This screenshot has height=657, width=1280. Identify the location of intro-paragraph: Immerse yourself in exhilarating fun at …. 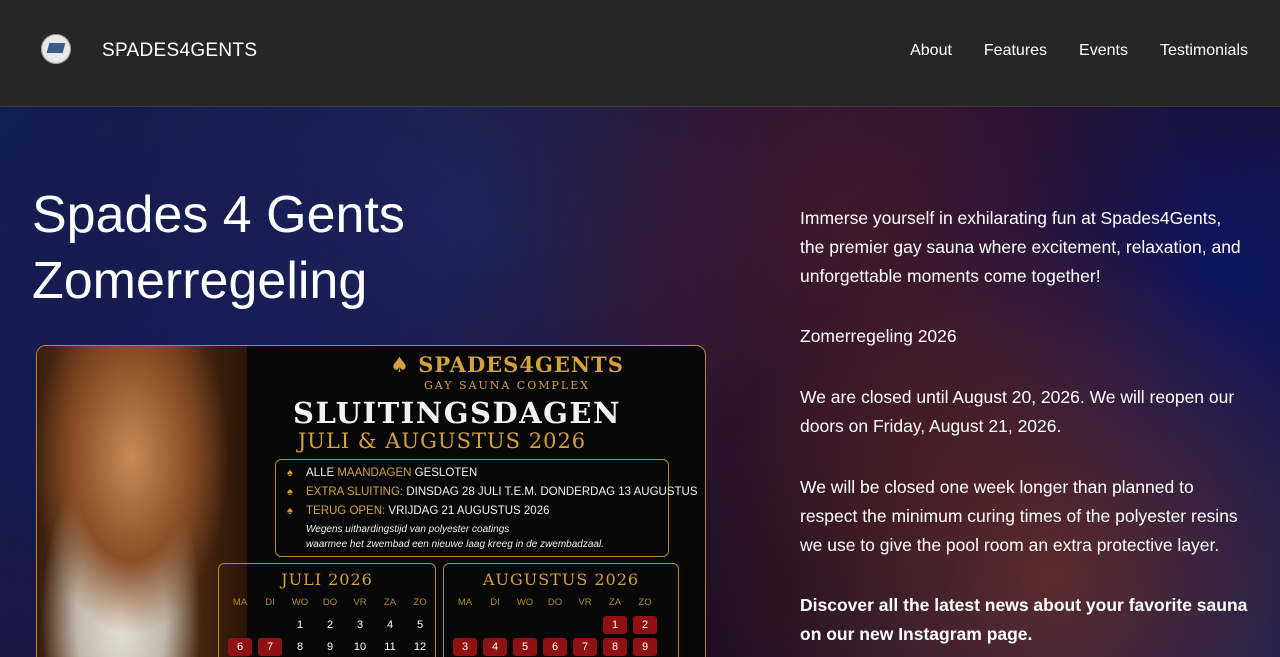
(1020, 247).